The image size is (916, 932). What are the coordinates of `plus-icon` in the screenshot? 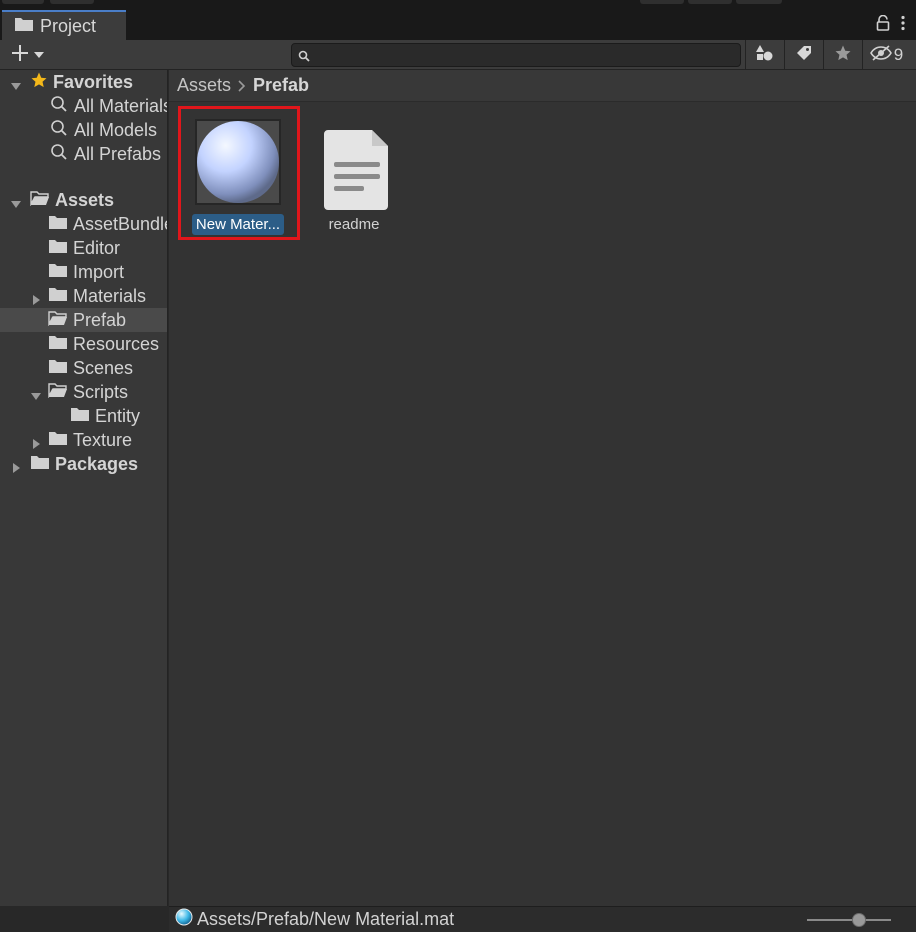 It's located at (20, 55).